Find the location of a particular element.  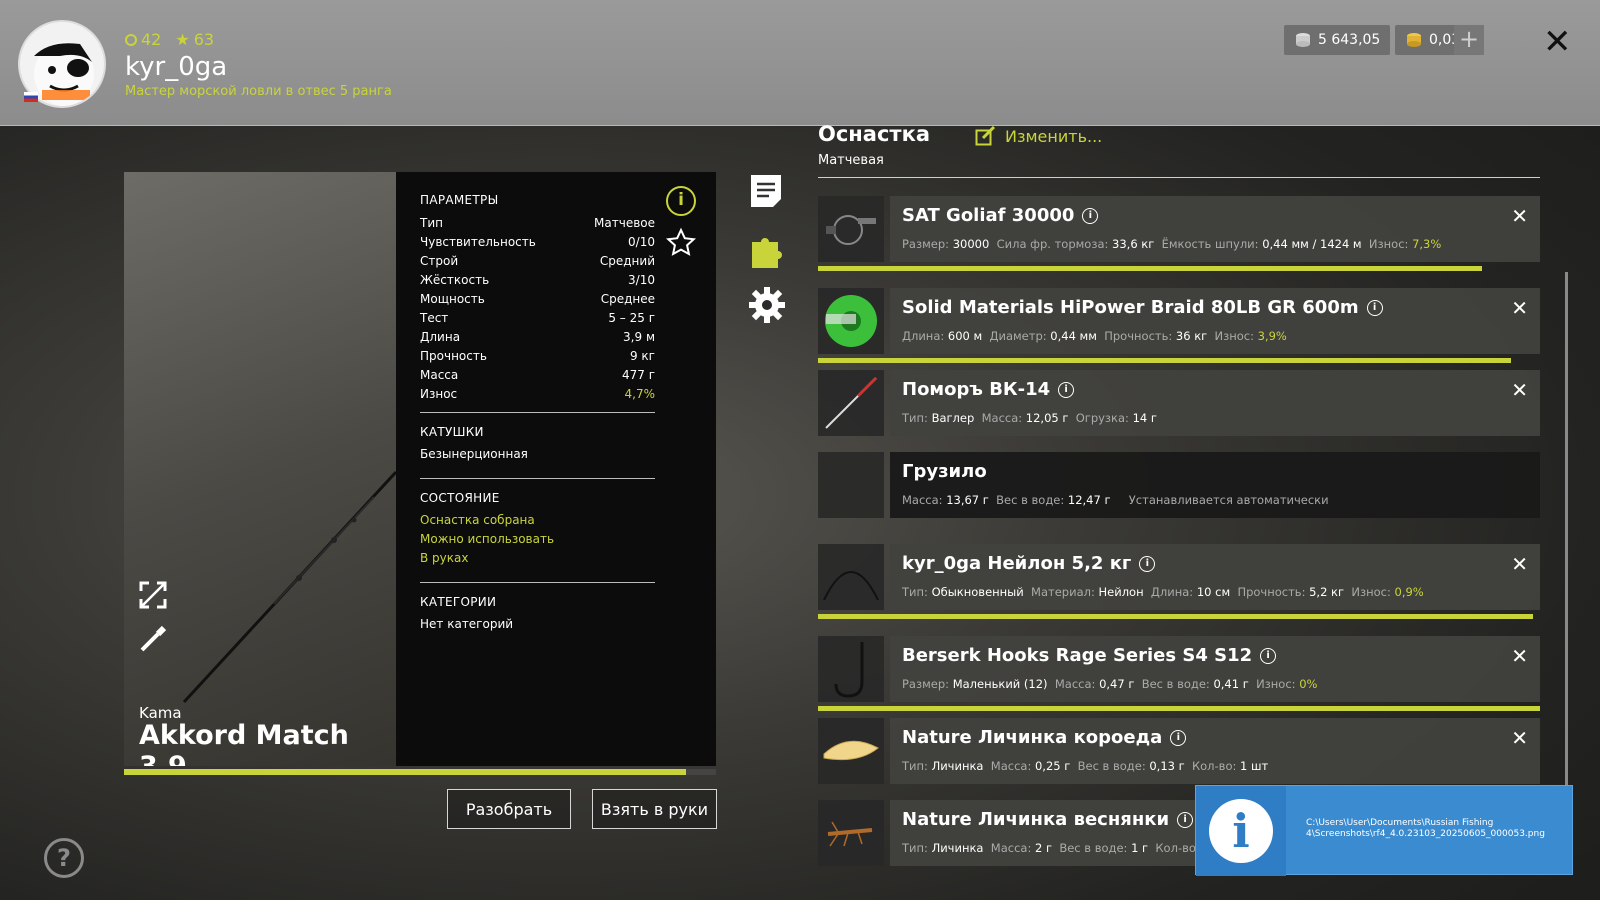

equipment-divider is located at coordinates (1179, 177).